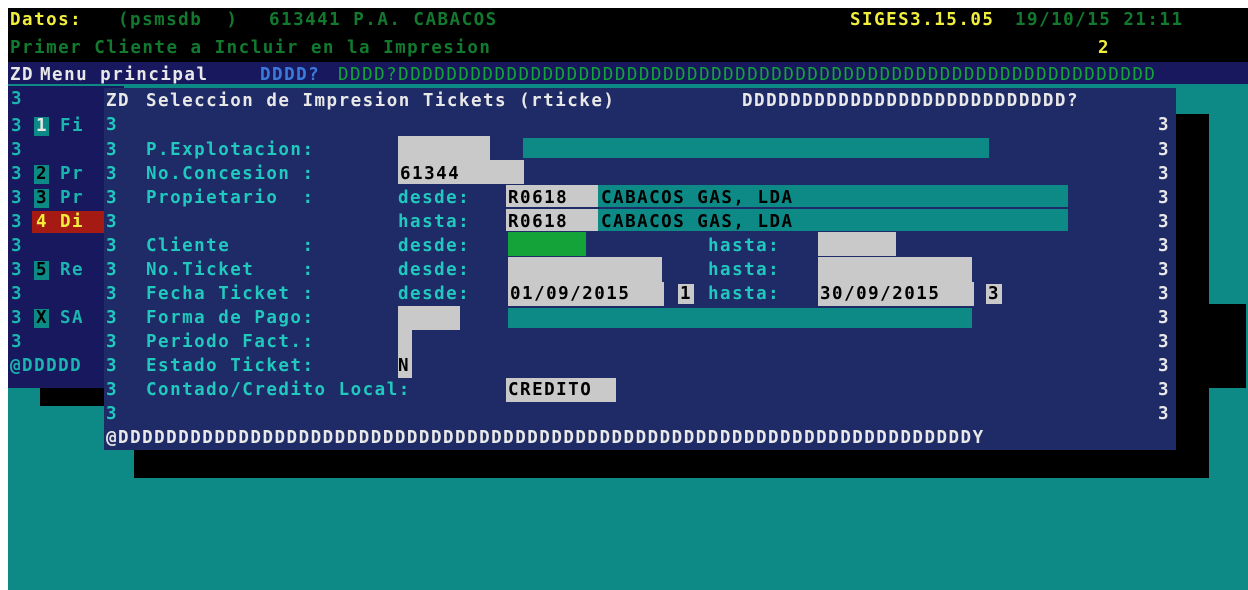 The image size is (1248, 590). I want to click on dialog-title-prefix: ZD, so click(118, 101).